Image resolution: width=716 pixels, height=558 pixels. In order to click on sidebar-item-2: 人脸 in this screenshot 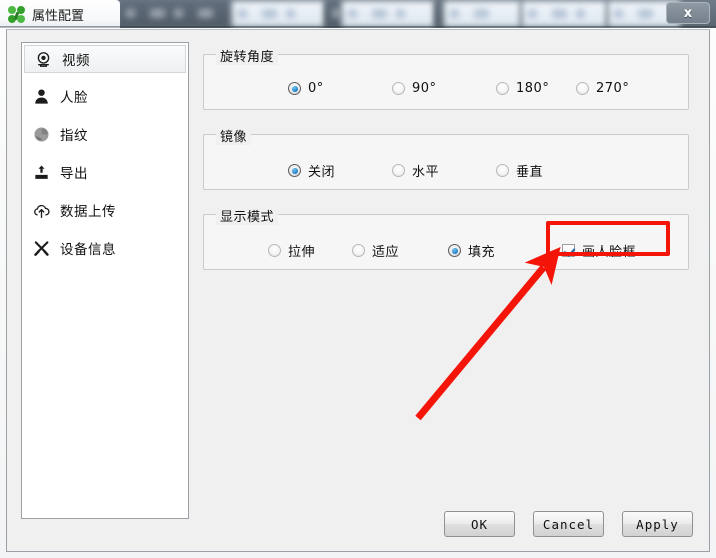, I will do `click(105, 96)`.